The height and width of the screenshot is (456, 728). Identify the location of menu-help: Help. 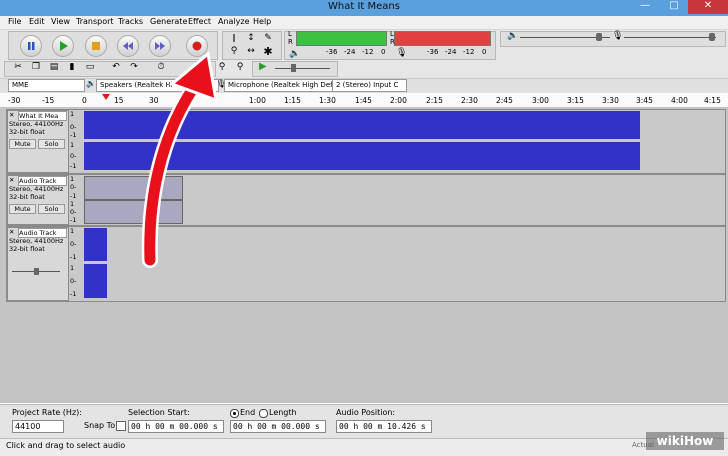
(262, 21).